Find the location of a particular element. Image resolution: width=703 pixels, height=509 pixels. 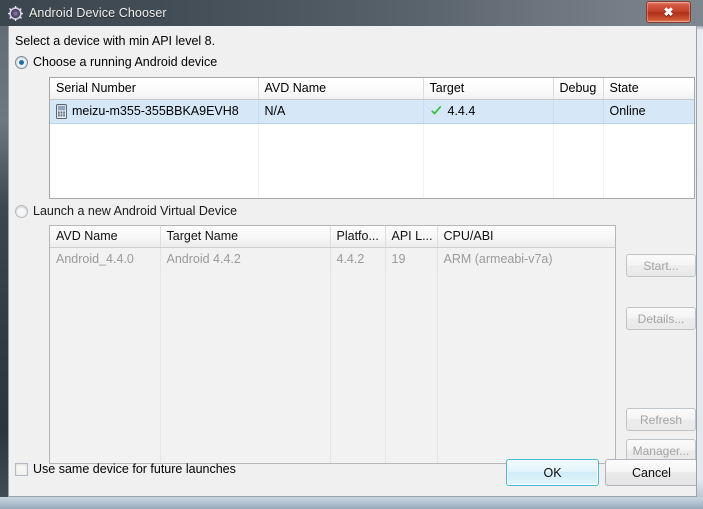

instruction-text: Select a device with min API level 8. is located at coordinates (115, 41).